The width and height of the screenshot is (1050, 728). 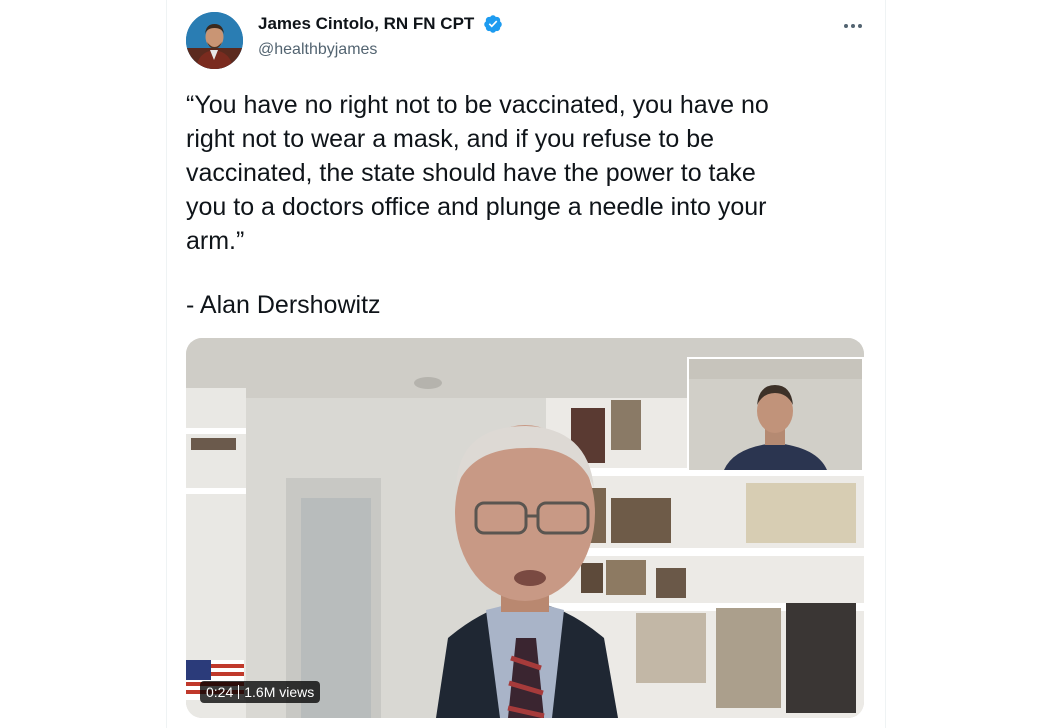 I want to click on avatar, so click(x=214, y=40).